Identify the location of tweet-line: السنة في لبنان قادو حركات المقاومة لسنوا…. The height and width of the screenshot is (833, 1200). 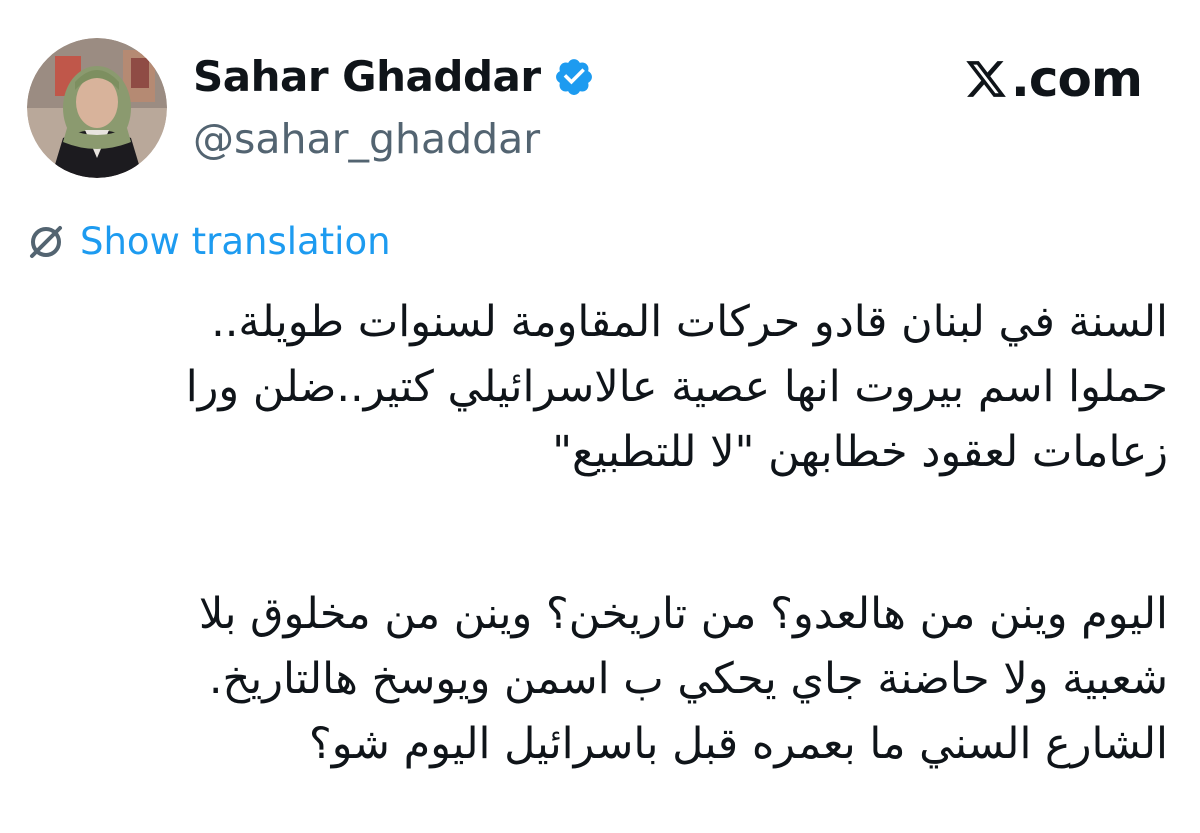
(689, 322).